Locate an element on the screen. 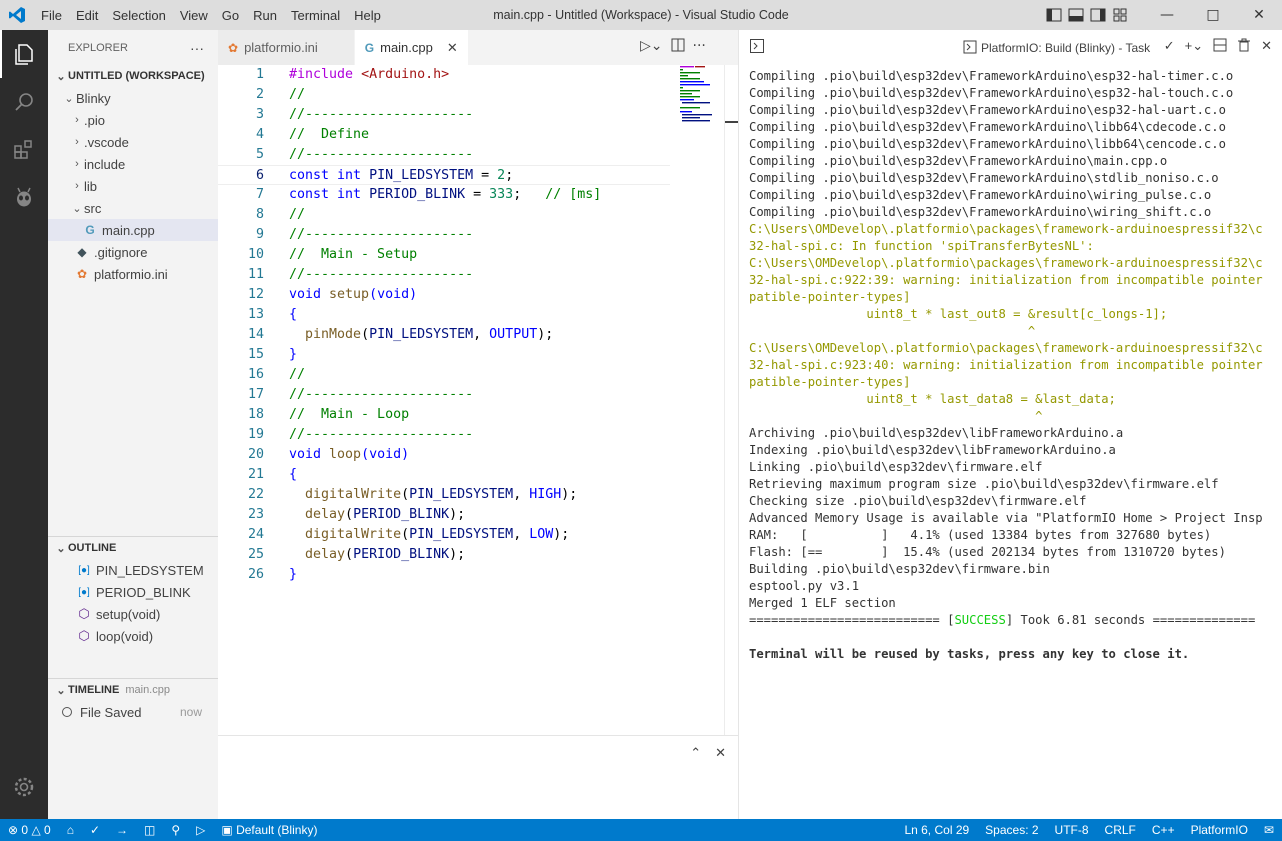  problems-status: ⊗ 0 △ 0 is located at coordinates (29, 830).